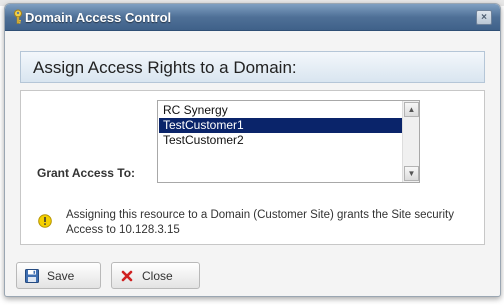 This screenshot has height=305, width=504. What do you see at coordinates (280, 110) in the screenshot?
I see `list-item: RC Synergy` at bounding box center [280, 110].